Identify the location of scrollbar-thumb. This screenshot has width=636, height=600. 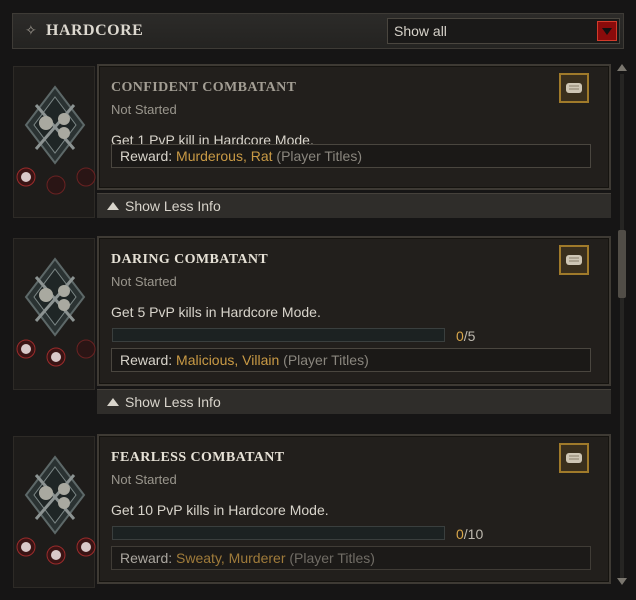
(622, 264).